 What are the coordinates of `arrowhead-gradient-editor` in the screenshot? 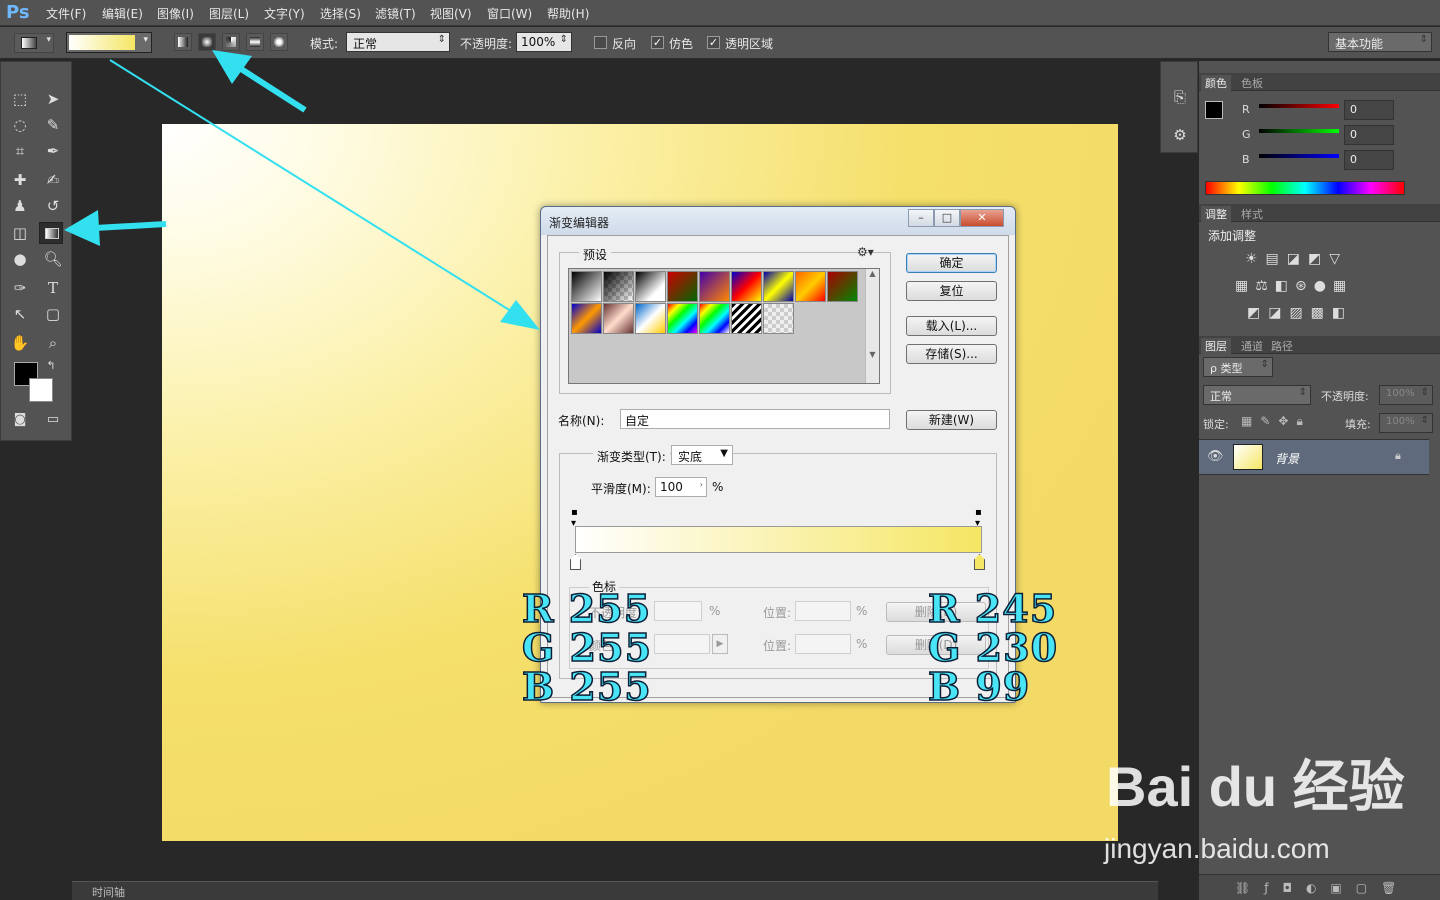 It's located at (520, 315).